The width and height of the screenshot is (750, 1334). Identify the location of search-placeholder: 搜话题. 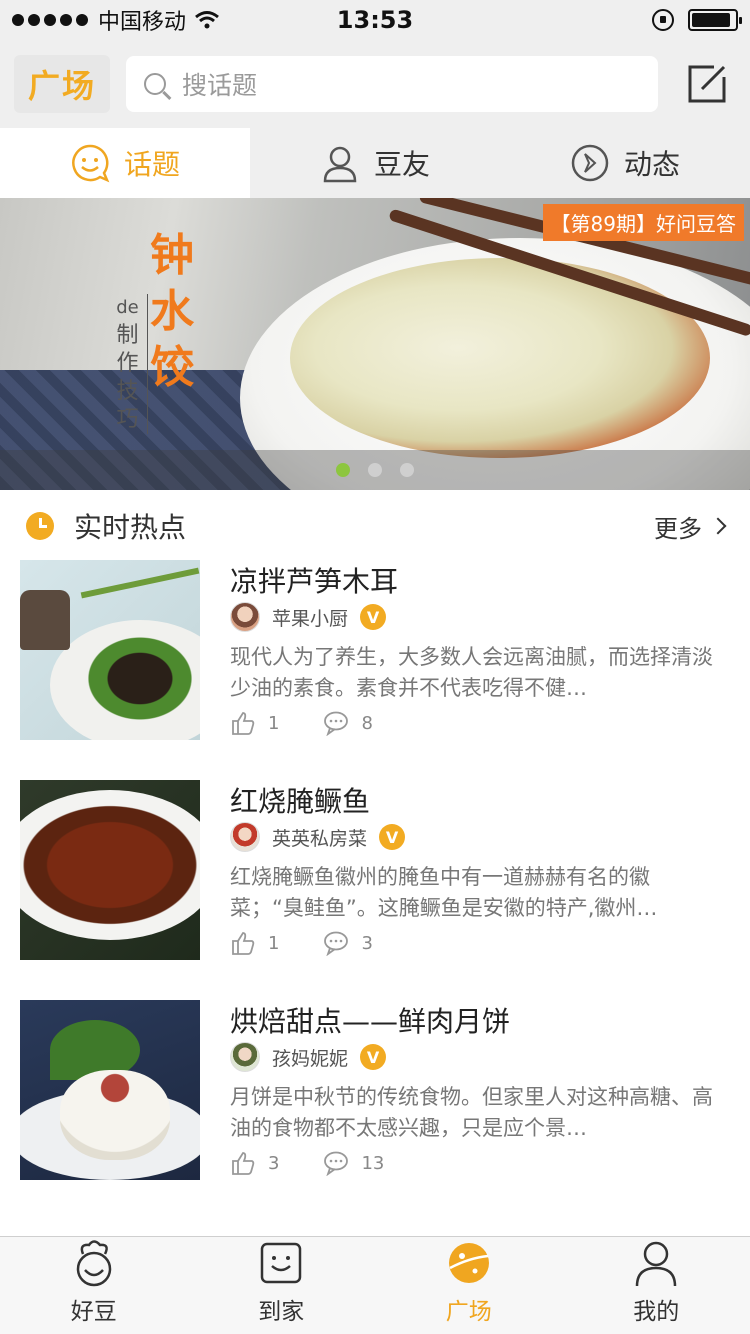
(220, 85).